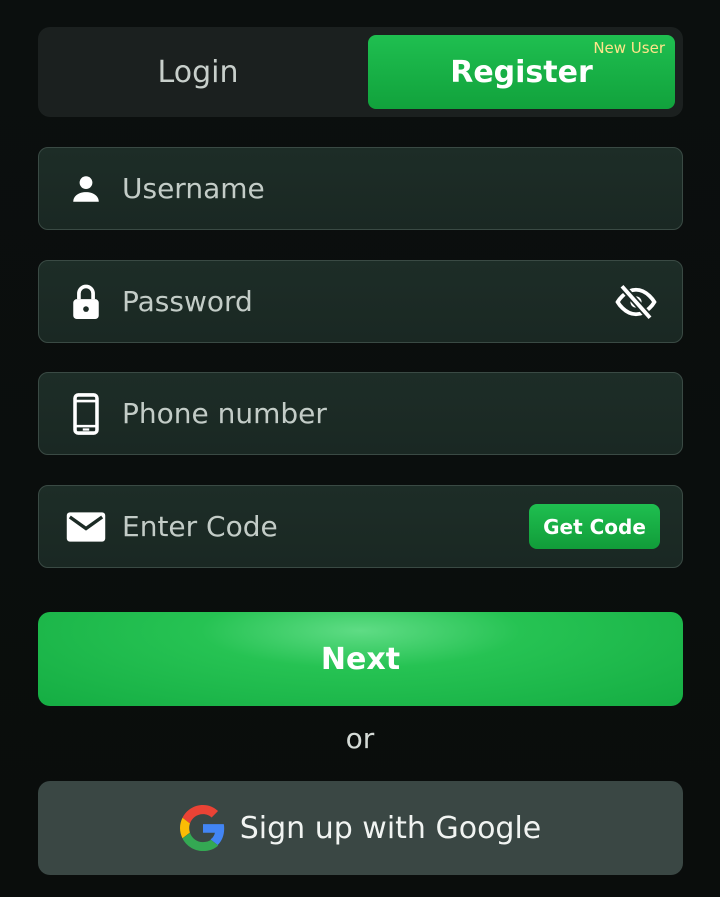 This screenshot has width=720, height=897. Describe the element at coordinates (360, 659) in the screenshot. I see `next-button: Next` at that location.